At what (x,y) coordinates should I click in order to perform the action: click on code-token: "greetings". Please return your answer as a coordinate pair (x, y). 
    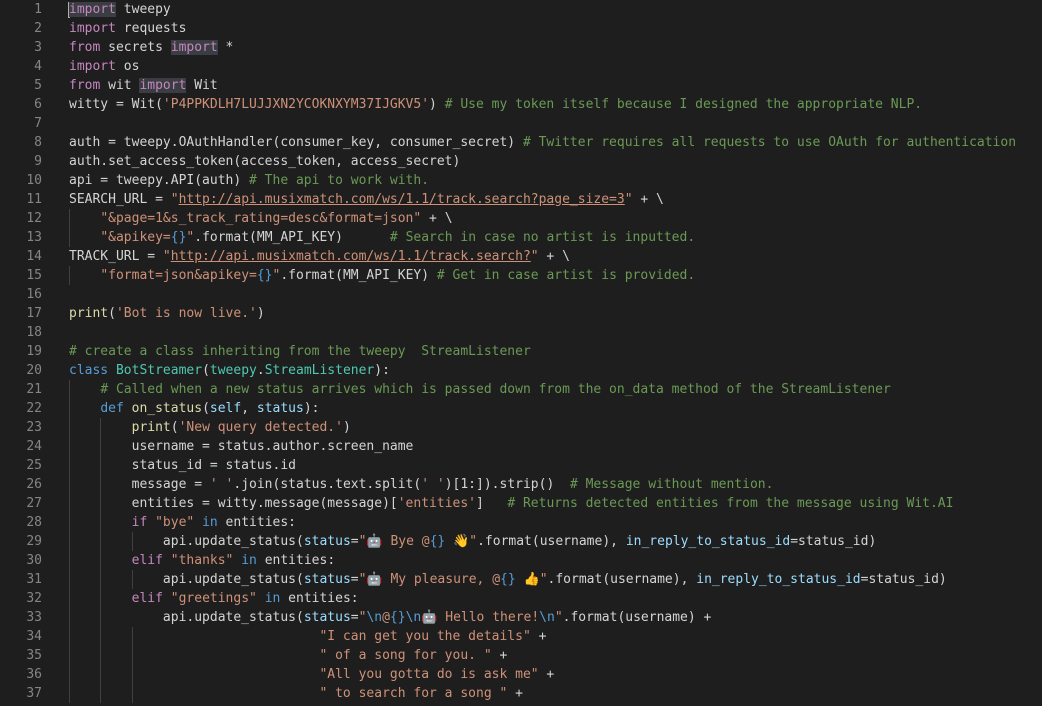
    Looking at the image, I should click on (213, 598).